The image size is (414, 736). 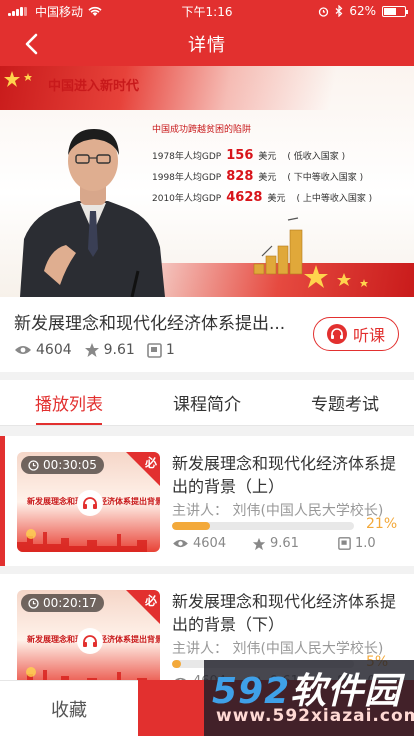 I want to click on lesson-title: 新发展理念和现代化经济体系提出的背景（上）, so click(x=284, y=475).